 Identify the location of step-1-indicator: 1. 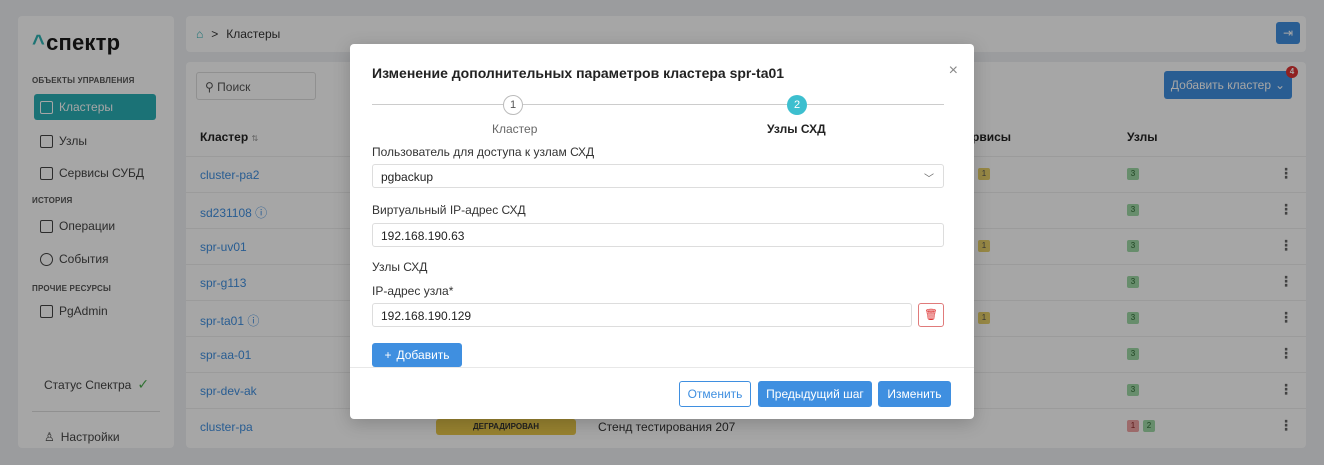
(513, 105).